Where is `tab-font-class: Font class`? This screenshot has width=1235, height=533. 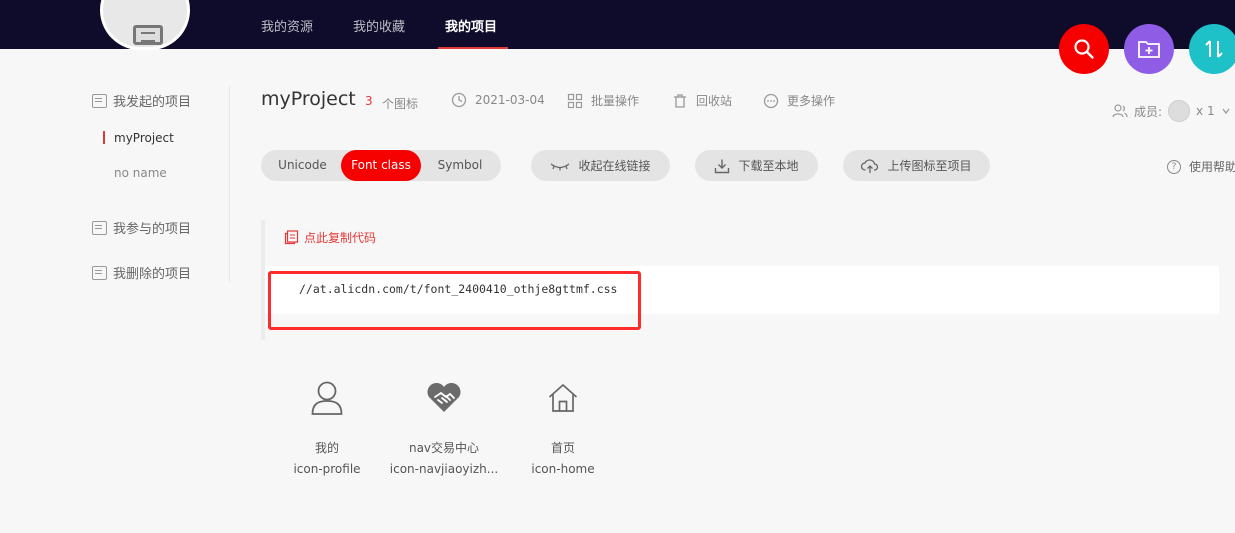 tab-font-class: Font class is located at coordinates (381, 165).